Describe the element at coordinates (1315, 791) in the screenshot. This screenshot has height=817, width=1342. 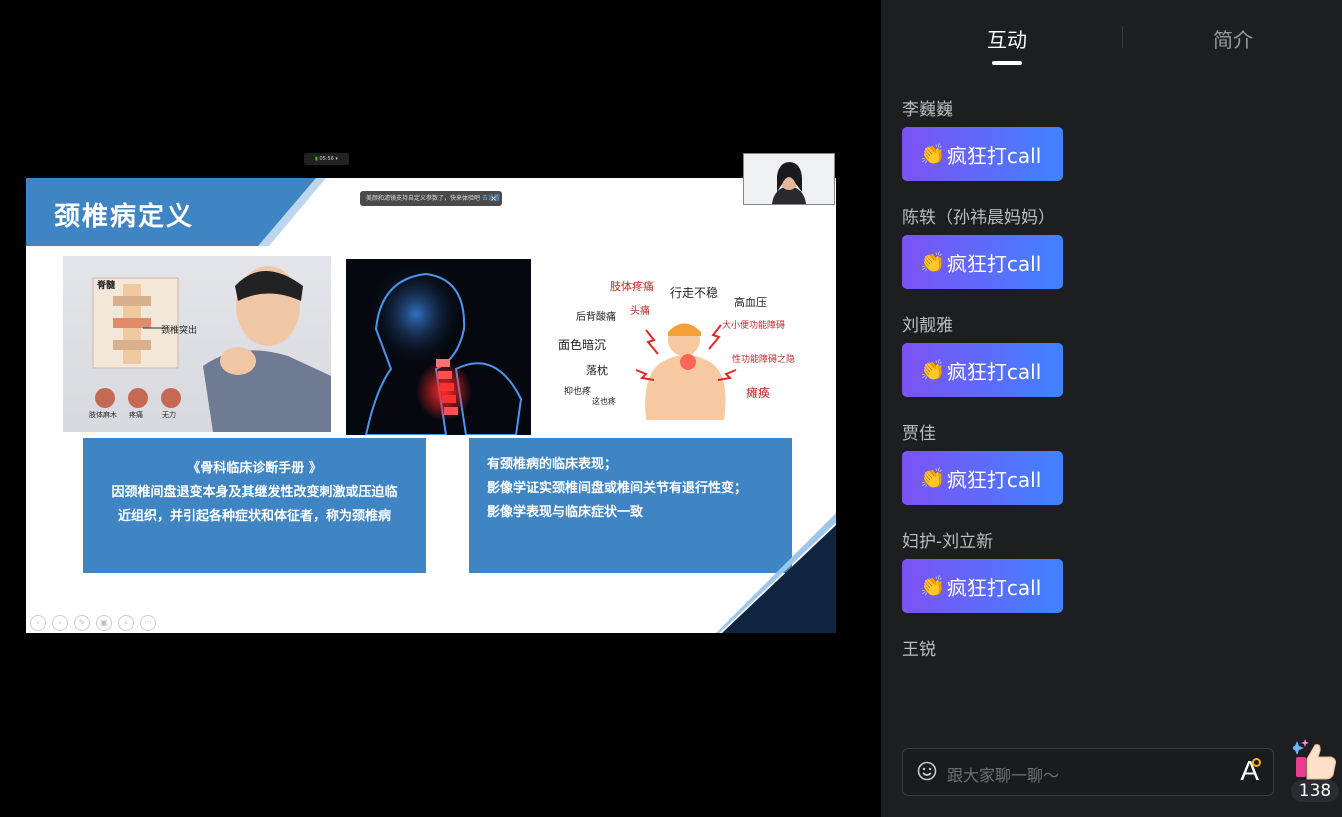
I see `like-count: 138` at that location.